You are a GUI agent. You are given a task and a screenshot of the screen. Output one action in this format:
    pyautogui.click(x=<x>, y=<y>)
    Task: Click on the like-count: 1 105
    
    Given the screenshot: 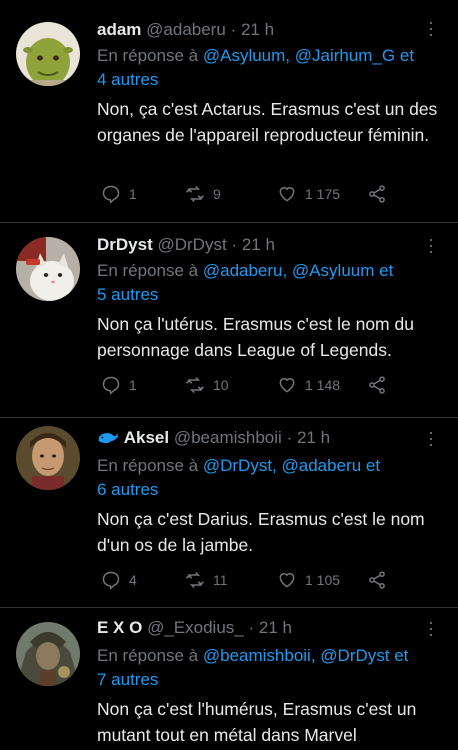 What is the action you would take?
    pyautogui.click(x=323, y=580)
    